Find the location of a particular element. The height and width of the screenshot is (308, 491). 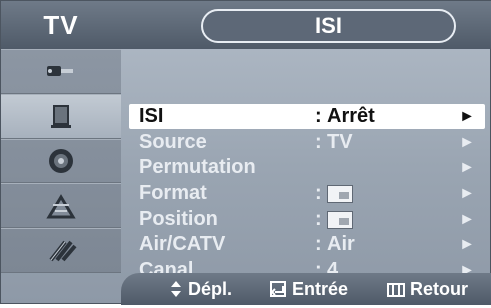

menu-icon is located at coordinates (396, 292).